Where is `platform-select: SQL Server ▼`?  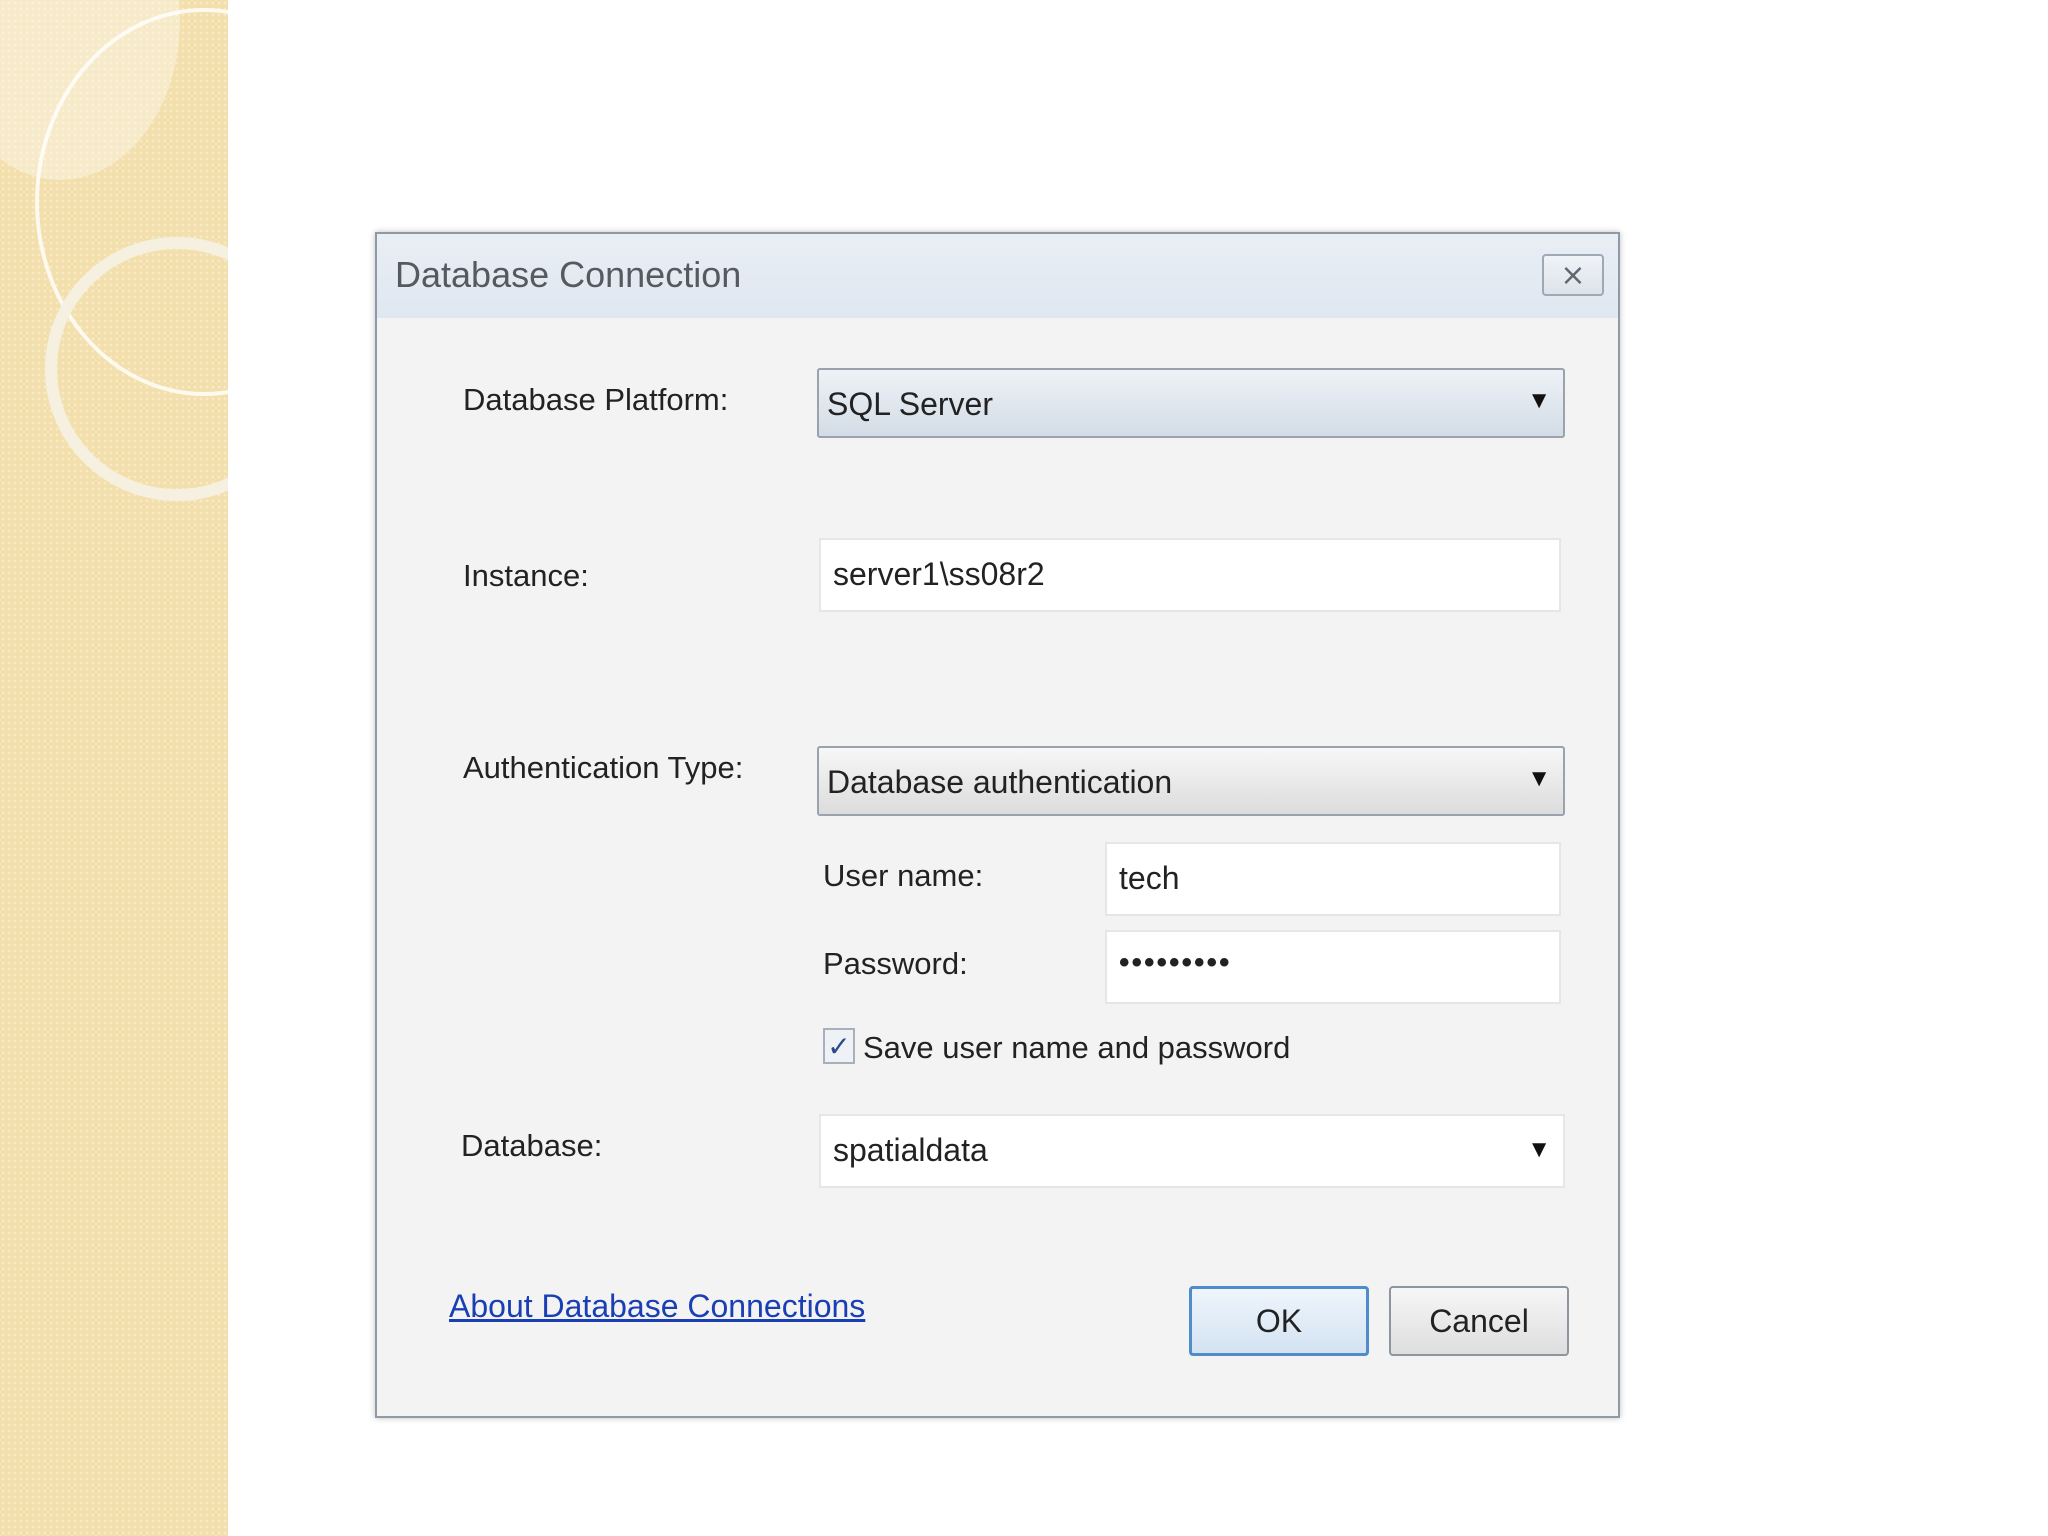 platform-select: SQL Server ▼ is located at coordinates (1191, 403).